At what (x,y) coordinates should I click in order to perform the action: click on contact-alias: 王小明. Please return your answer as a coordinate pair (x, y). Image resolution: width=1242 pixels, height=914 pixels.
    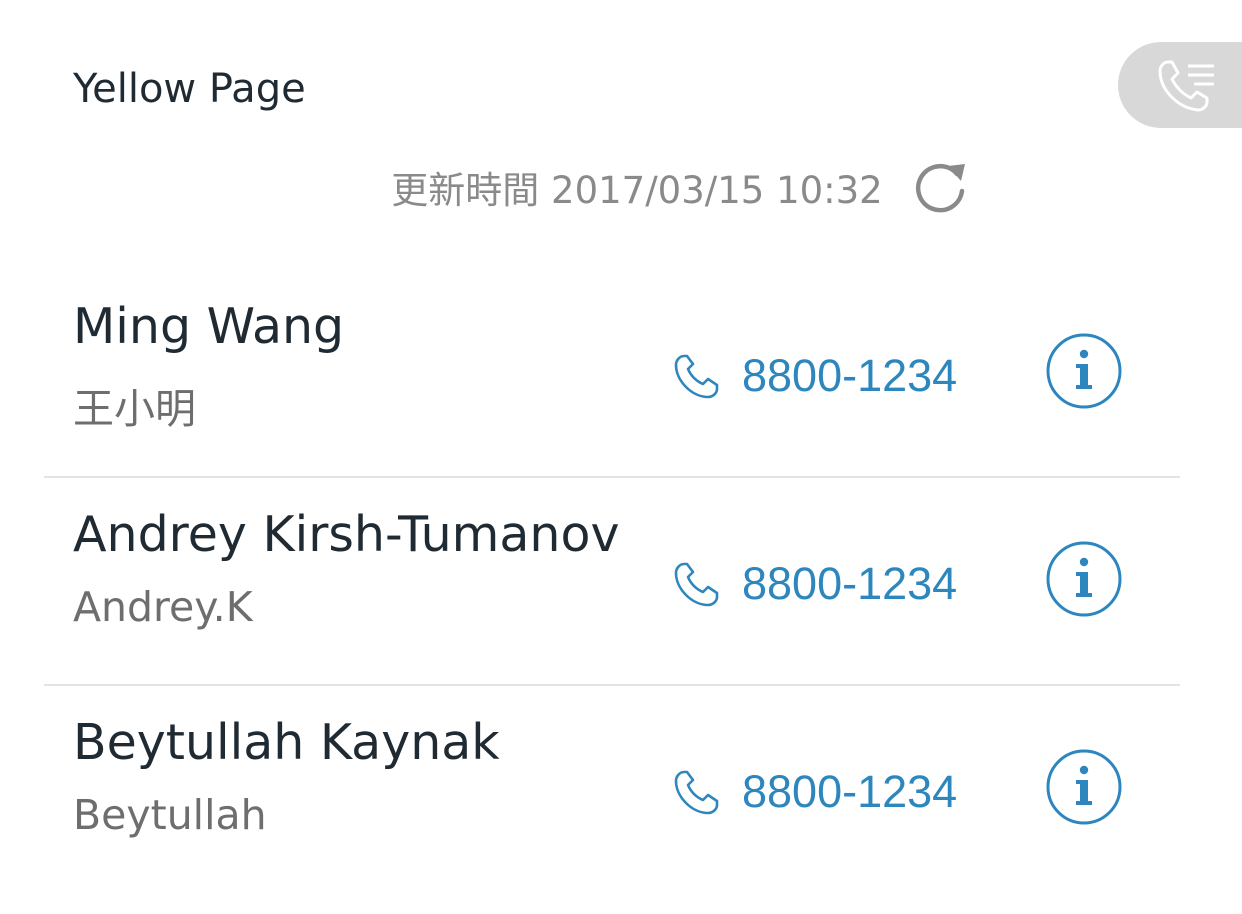
    Looking at the image, I should click on (134, 409).